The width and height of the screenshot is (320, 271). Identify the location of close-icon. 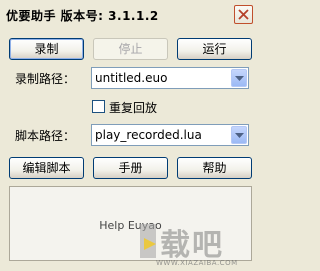
(243, 14).